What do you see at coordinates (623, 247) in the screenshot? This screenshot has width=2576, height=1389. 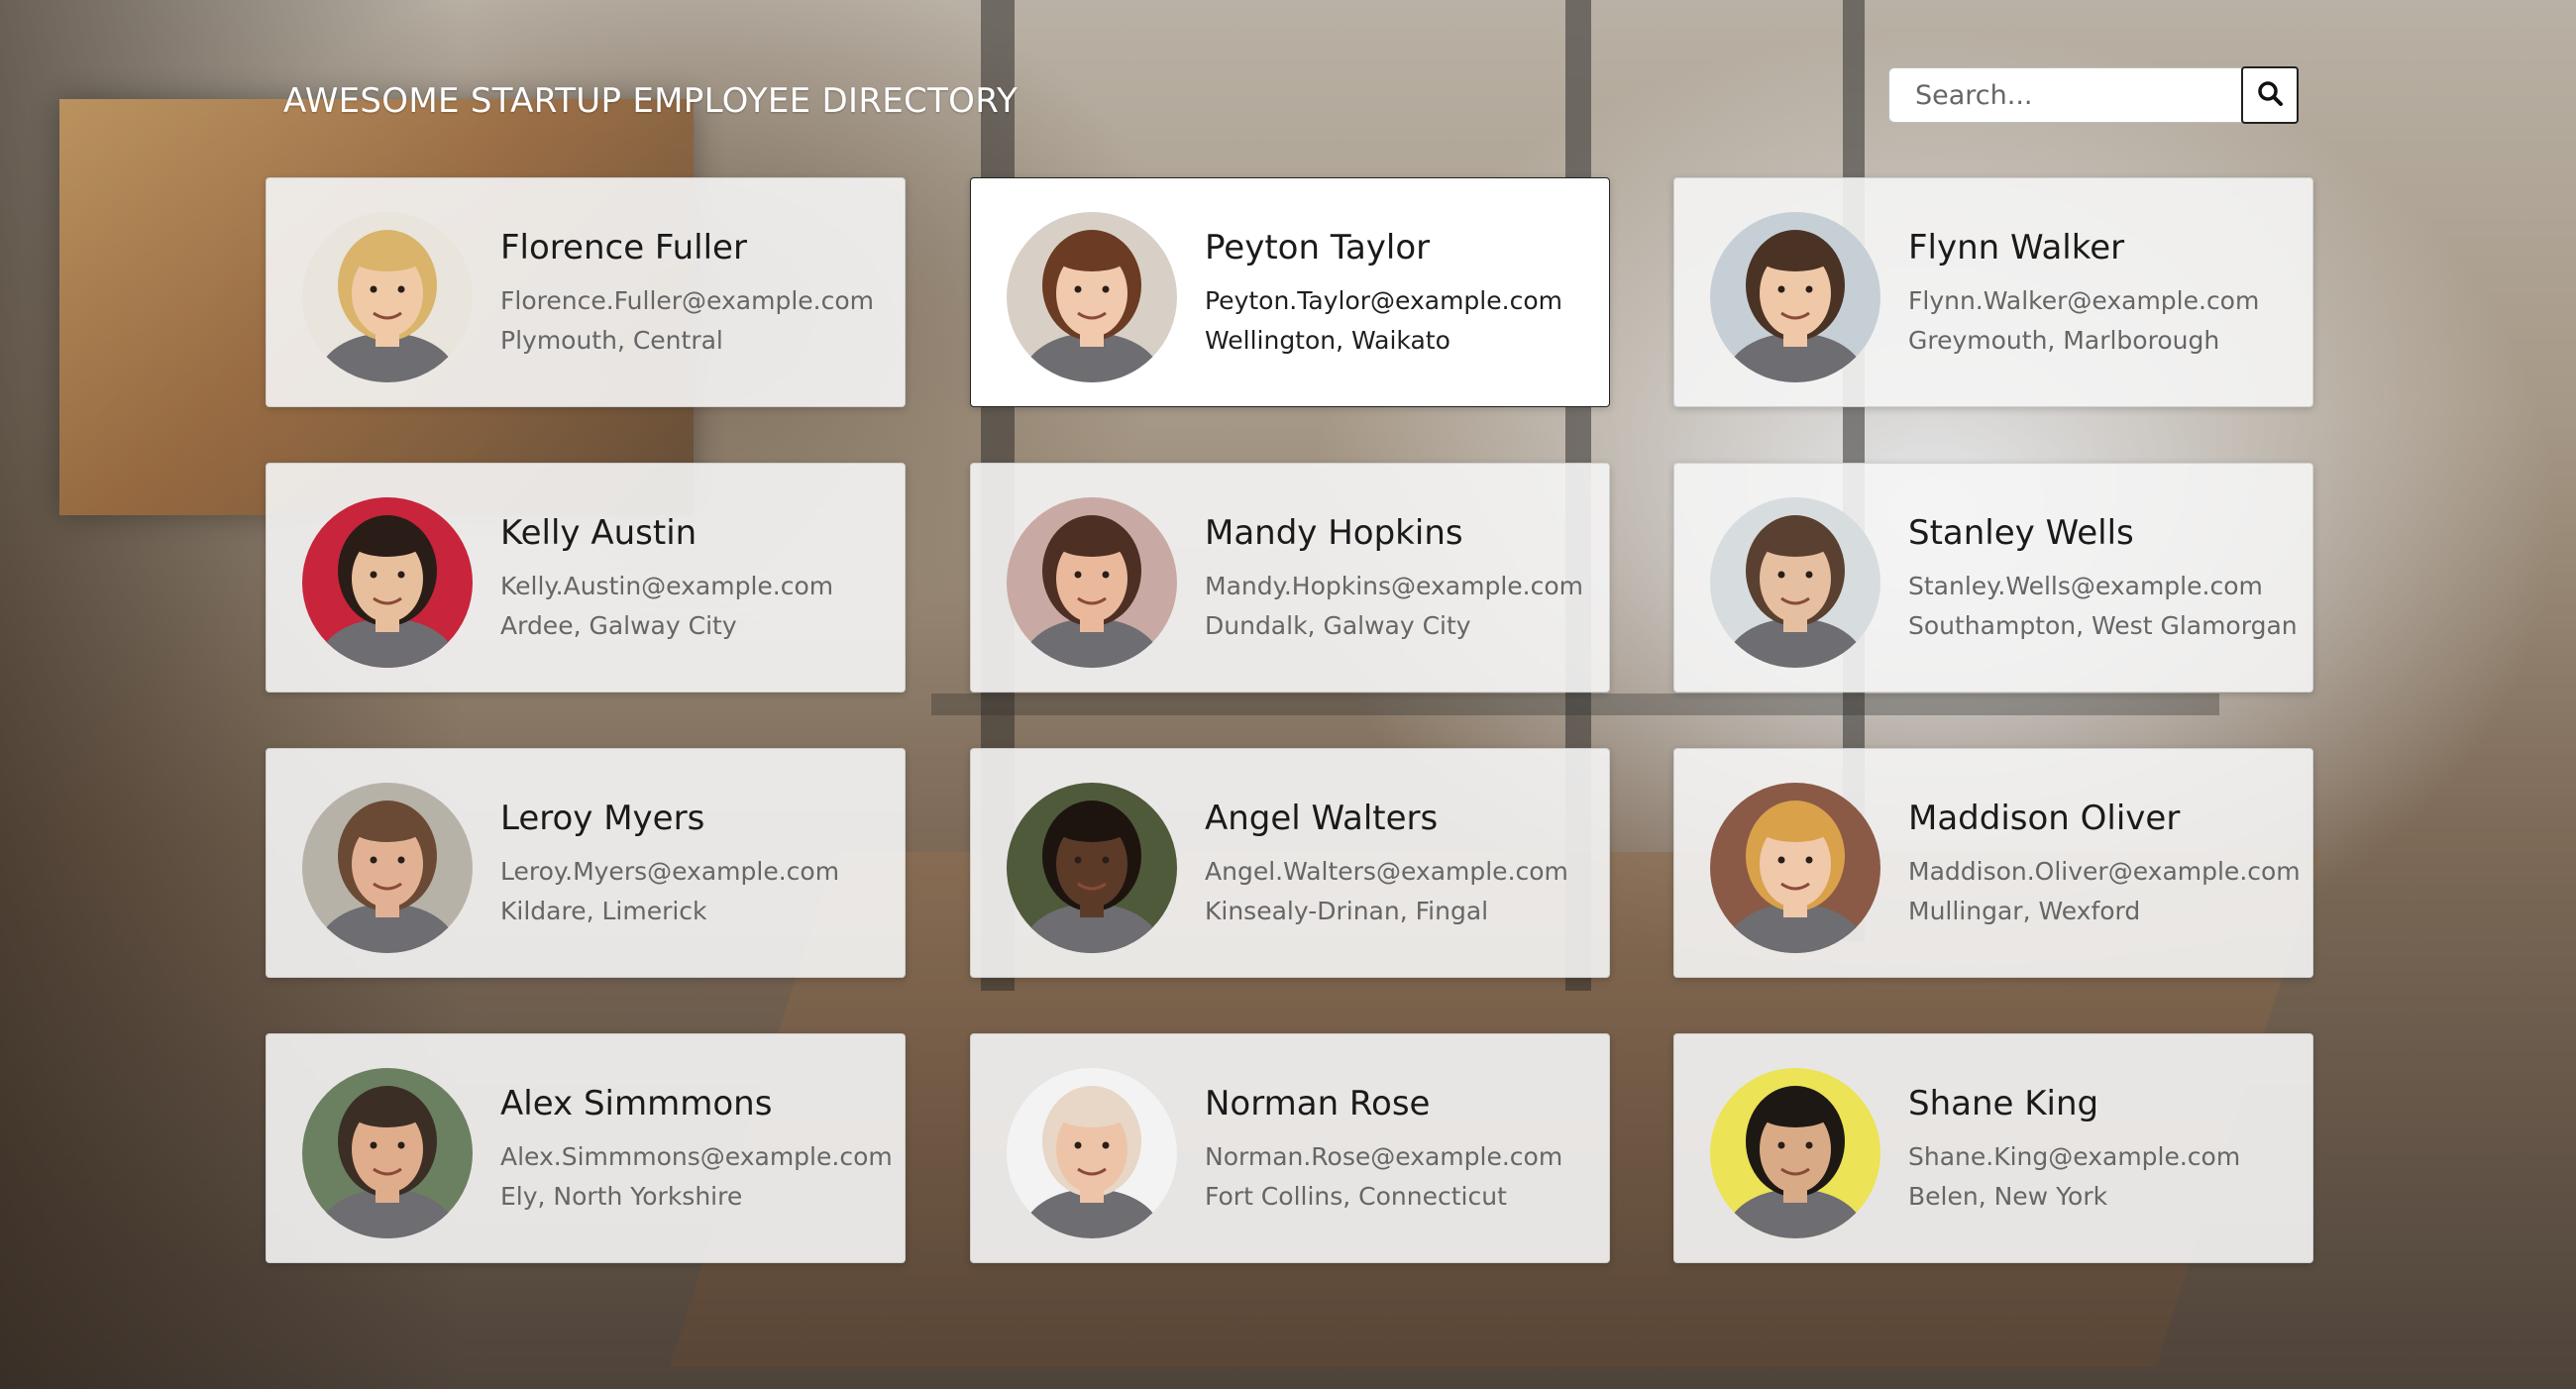 I see `employee-name: Florence Fuller` at bounding box center [623, 247].